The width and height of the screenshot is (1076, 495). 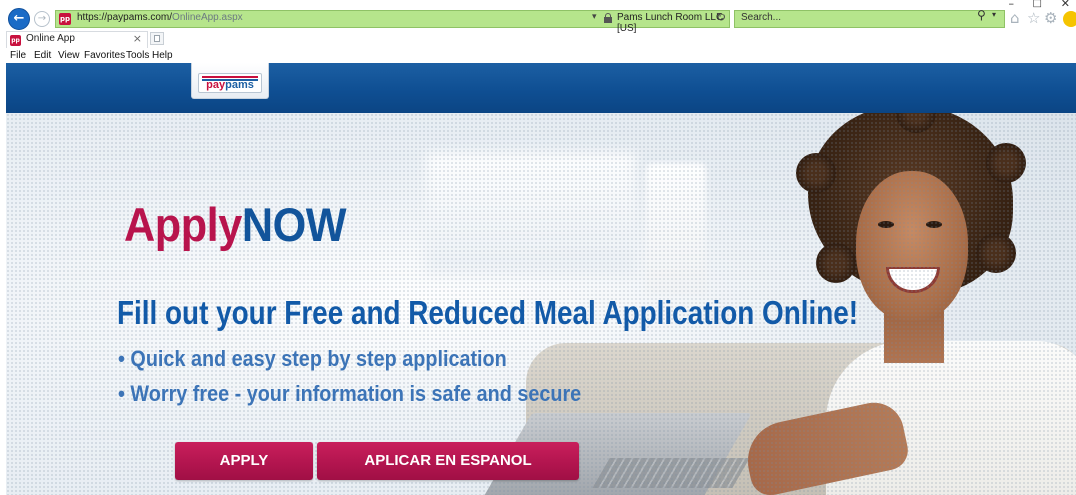 What do you see at coordinates (594, 17) in the screenshot?
I see `address-dropdown-icon: ▾` at bounding box center [594, 17].